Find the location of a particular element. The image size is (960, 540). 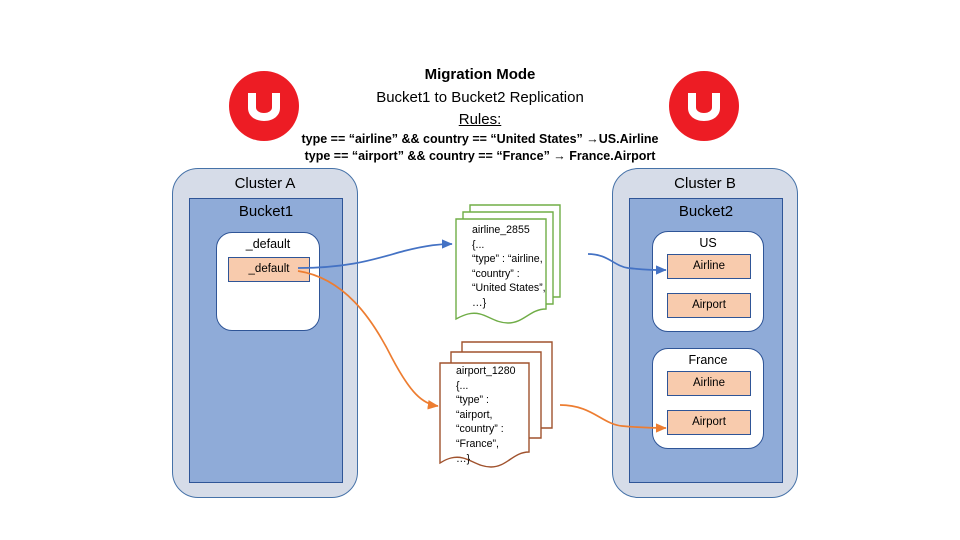

page-title: Migration Mode is located at coordinates (480, 74).